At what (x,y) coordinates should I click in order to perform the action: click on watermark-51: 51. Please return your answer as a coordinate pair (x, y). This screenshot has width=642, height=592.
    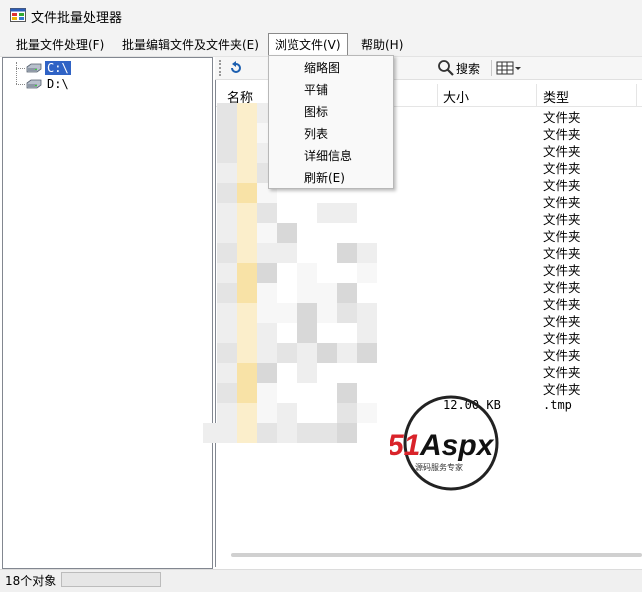
    Looking at the image, I should click on (405, 445).